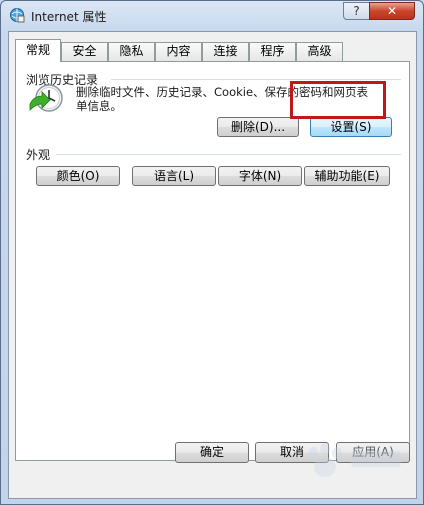 Image resolution: width=424 pixels, height=505 pixels. I want to click on tab-advanced: 高级, so click(319, 51).